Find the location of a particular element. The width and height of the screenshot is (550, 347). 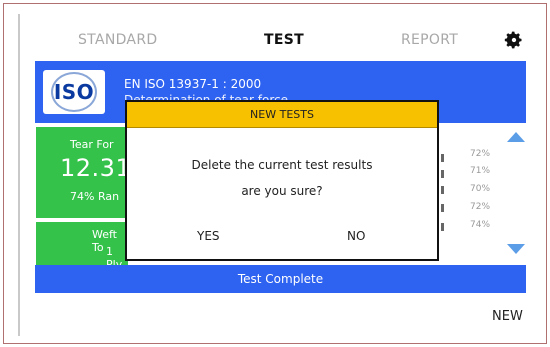

tab-bar: STANDARD TEST REPORT is located at coordinates (278, 36).